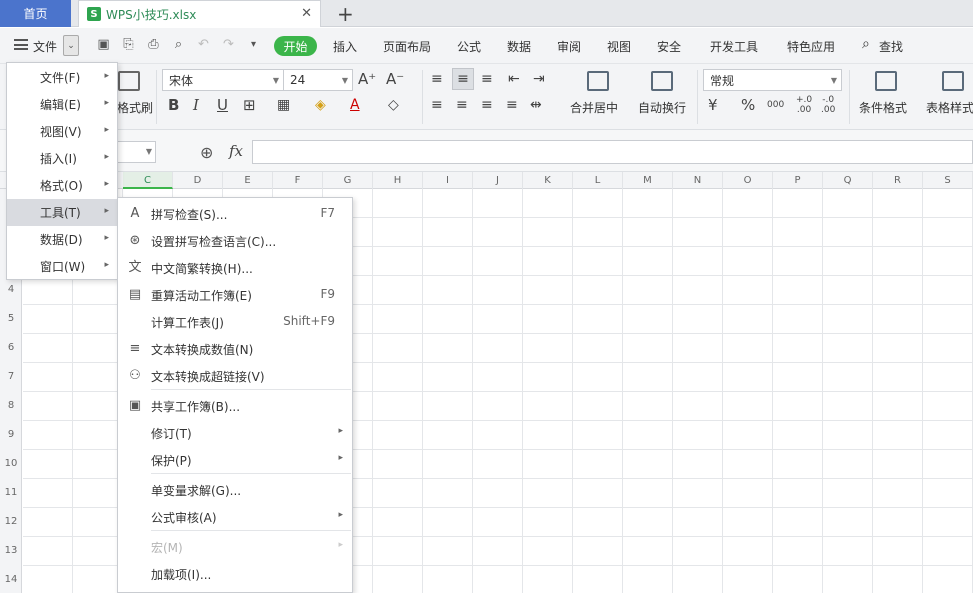 The width and height of the screenshot is (973, 593). What do you see at coordinates (348, 180) in the screenshot?
I see `column-header: G` at bounding box center [348, 180].